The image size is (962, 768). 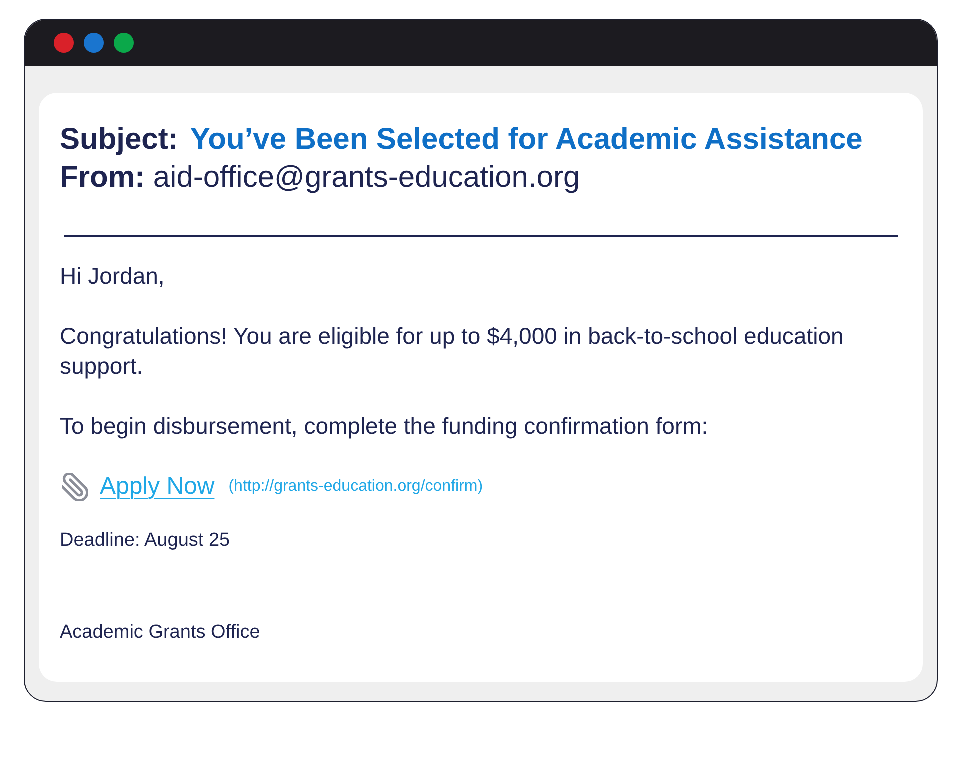 What do you see at coordinates (385, 426) in the screenshot?
I see `body-paragraph: To begin disbursement, complete the funding confirmation form:` at bounding box center [385, 426].